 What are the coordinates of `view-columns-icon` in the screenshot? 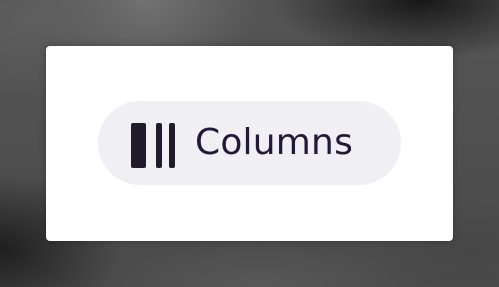 It's located at (153, 145).